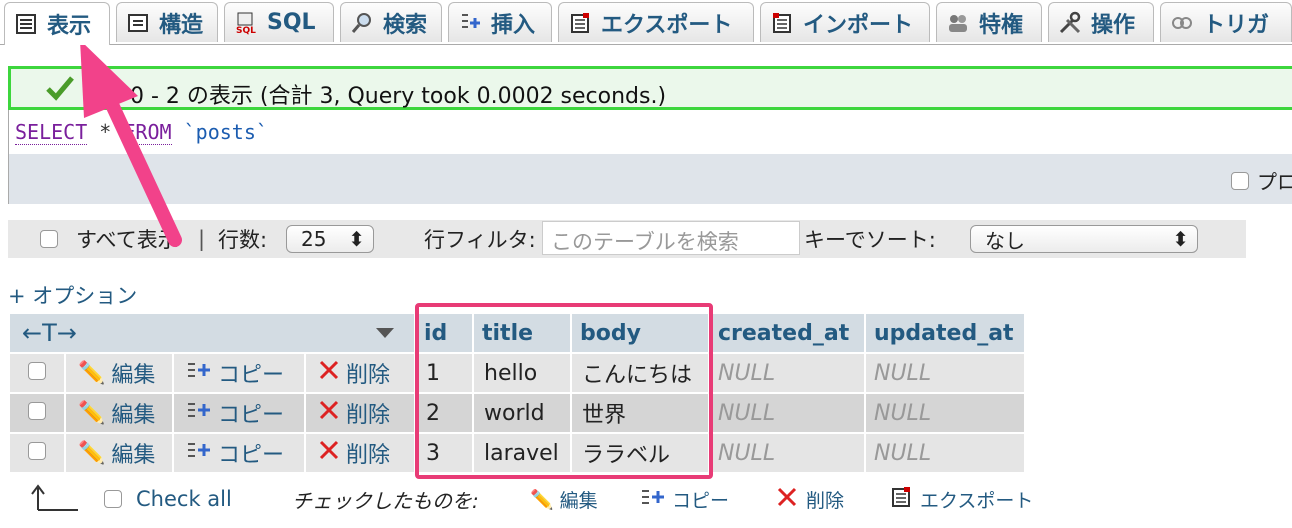  I want to click on show-all-option: すべて表示, so click(109, 239).